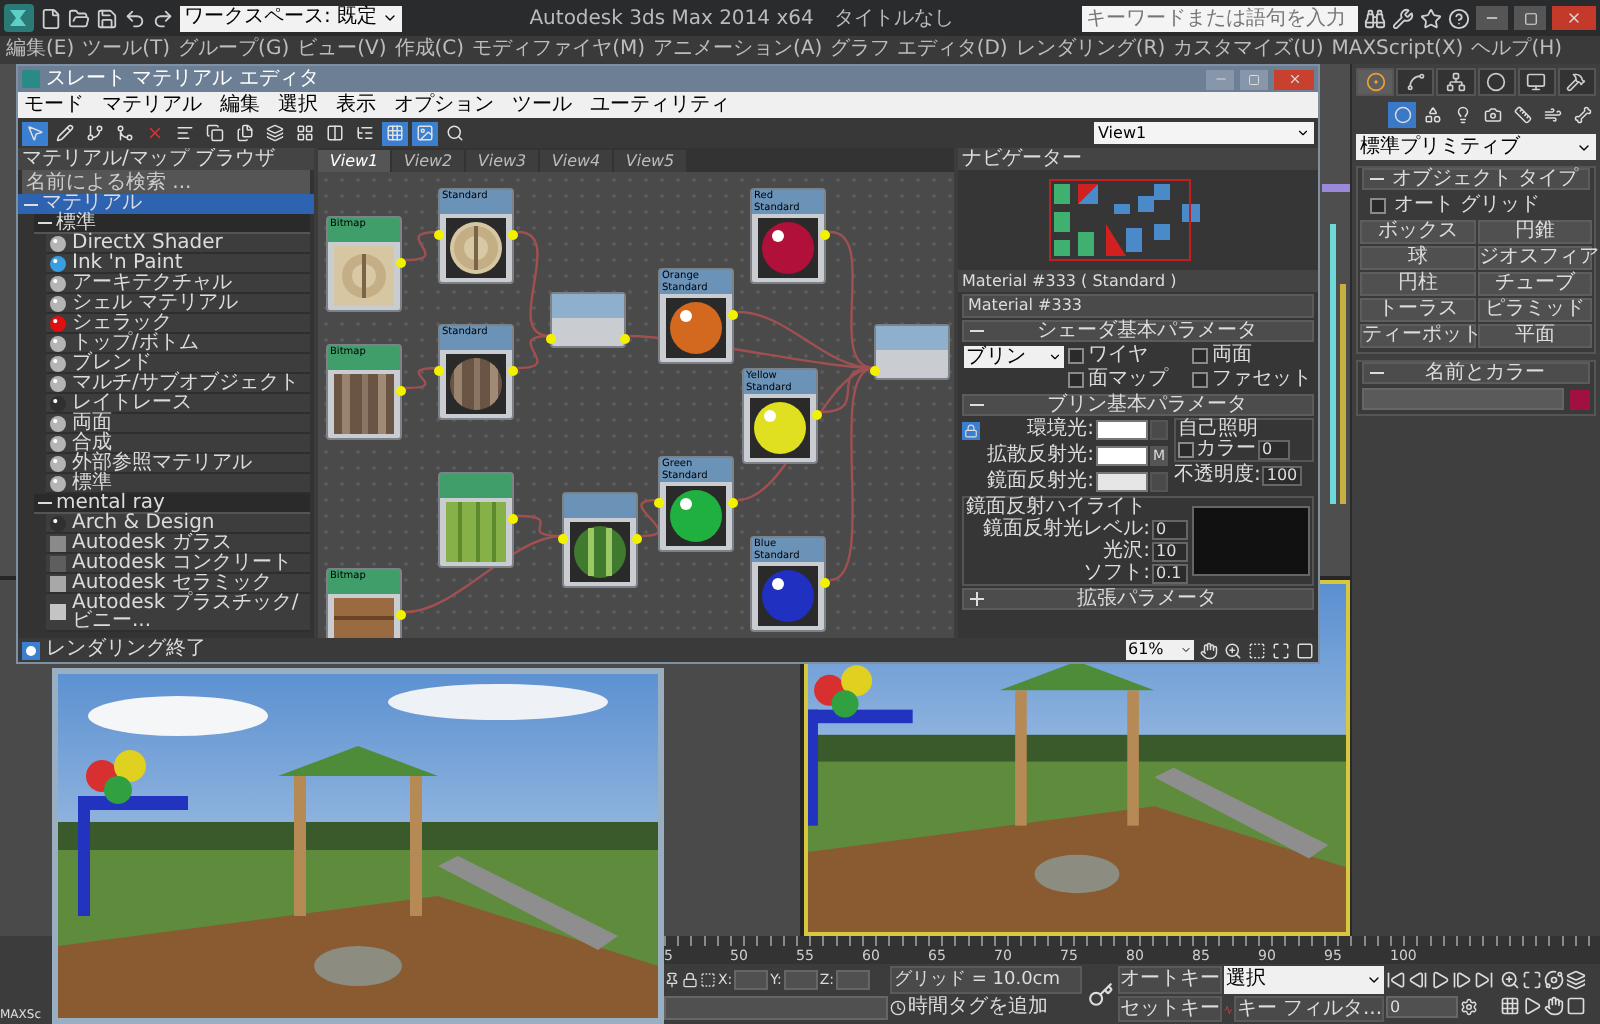  Describe the element at coordinates (977, 599) in the screenshot. I see `expand-icon` at that location.